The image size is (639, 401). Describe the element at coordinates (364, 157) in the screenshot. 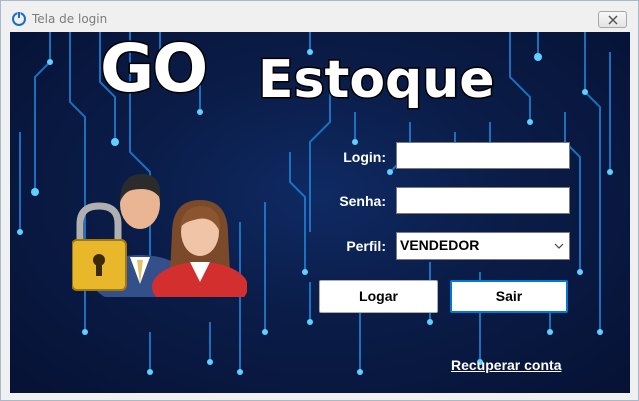

I see `login-label: Login:` at that location.